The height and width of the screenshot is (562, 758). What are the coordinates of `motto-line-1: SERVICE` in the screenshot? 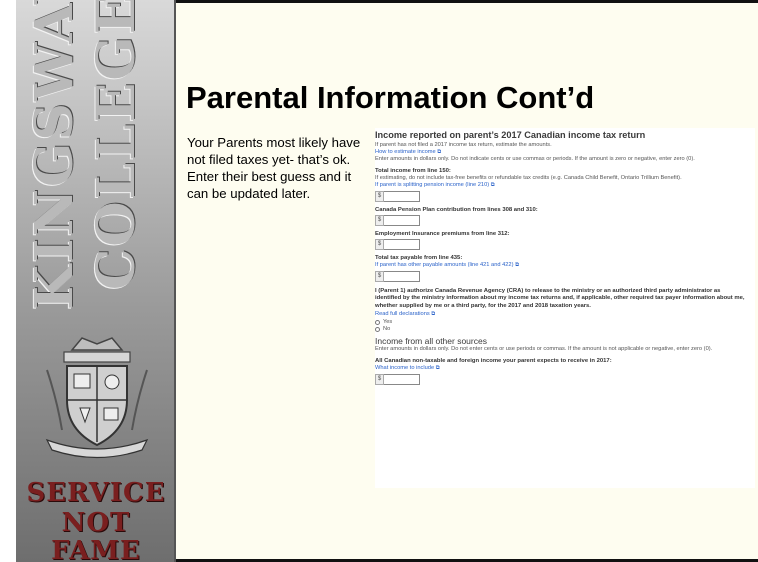 It's located at (96, 493).